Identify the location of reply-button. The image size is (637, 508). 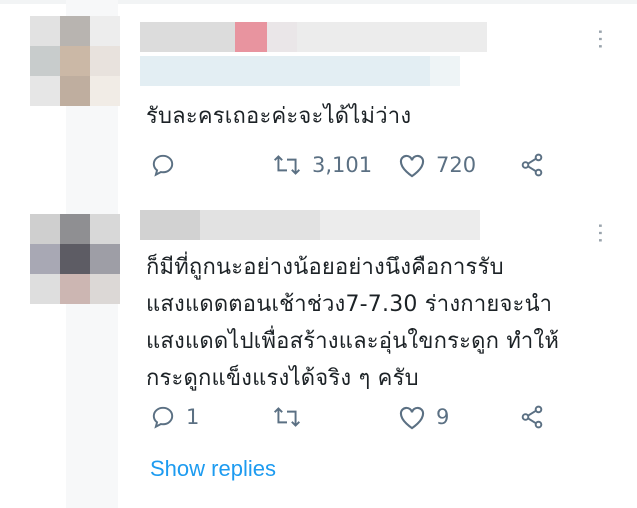
(168, 165).